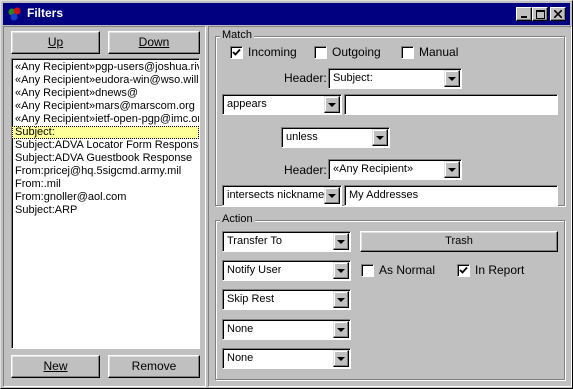 The width and height of the screenshot is (573, 389). What do you see at coordinates (247, 104) in the screenshot?
I see `verb1-value: appears` at bounding box center [247, 104].